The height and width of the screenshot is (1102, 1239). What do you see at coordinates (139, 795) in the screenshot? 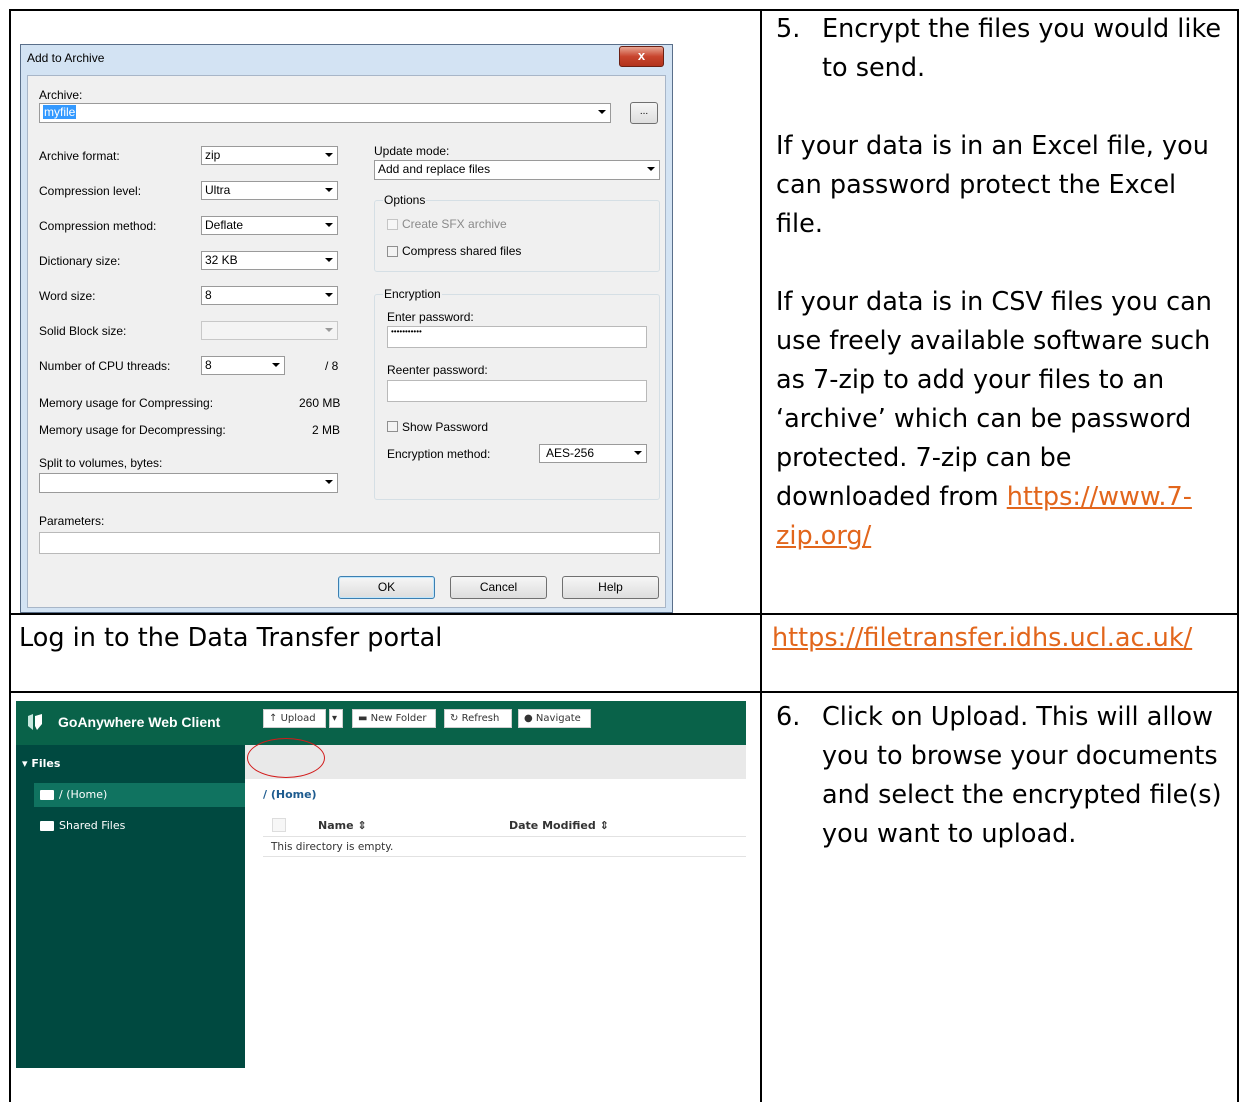
I see `sidebar-item-home: / (Home)` at bounding box center [139, 795].